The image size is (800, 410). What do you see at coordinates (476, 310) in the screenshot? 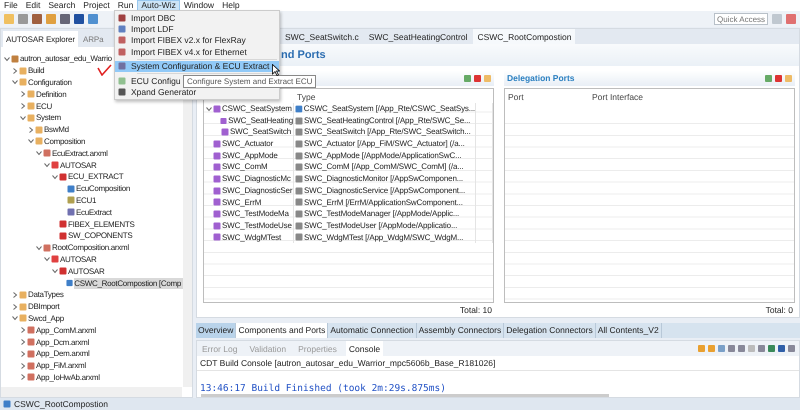
I see `total-count: Total: 10` at bounding box center [476, 310].